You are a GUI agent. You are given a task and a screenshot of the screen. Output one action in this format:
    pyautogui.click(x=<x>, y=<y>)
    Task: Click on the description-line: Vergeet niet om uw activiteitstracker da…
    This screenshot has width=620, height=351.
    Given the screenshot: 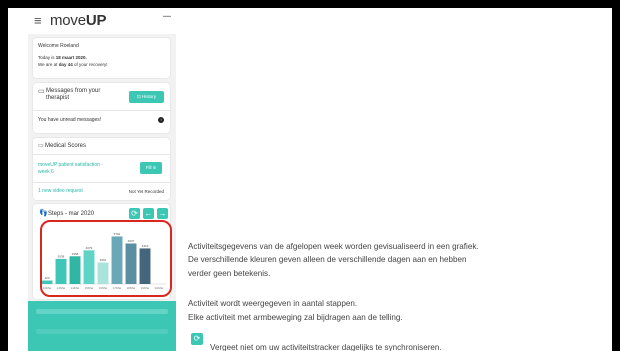 What is the action you would take?
    pyautogui.click(x=326, y=347)
    